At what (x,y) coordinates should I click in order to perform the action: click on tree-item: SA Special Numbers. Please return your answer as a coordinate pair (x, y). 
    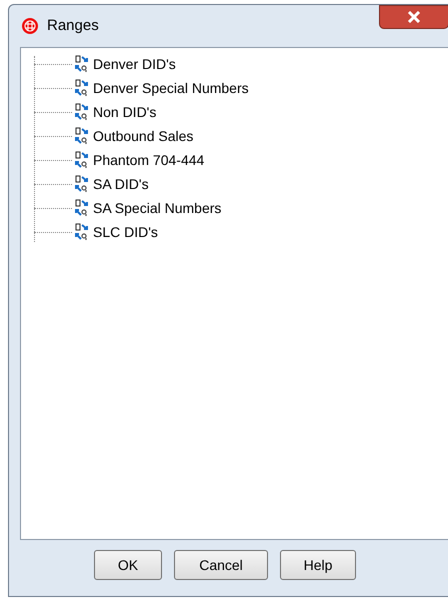
    Looking at the image, I should click on (157, 208).